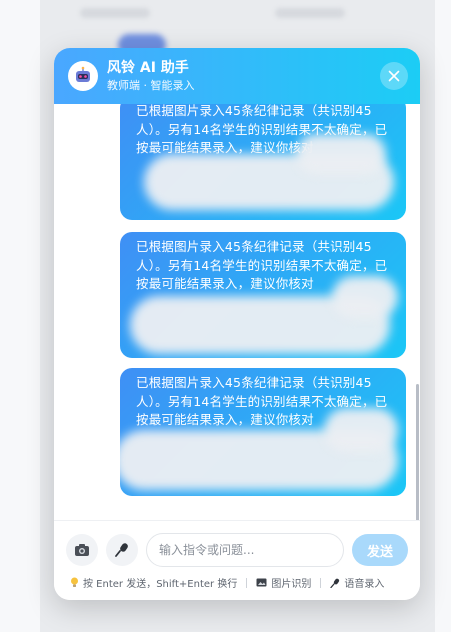 This screenshot has height=632, width=451. I want to click on hint-enter: 按 Enter 发送，Shift+Enter 换行, so click(160, 584).